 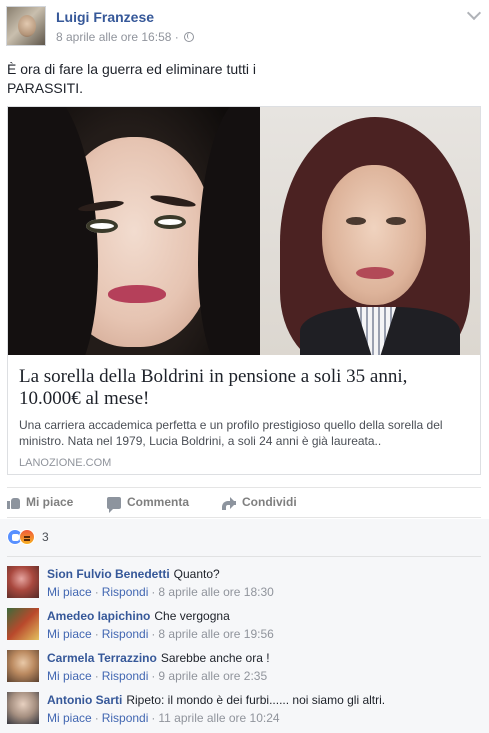 What do you see at coordinates (158, 658) in the screenshot?
I see `comment-body: Carmela Terrazzino Sarebbe anche ora !` at bounding box center [158, 658].